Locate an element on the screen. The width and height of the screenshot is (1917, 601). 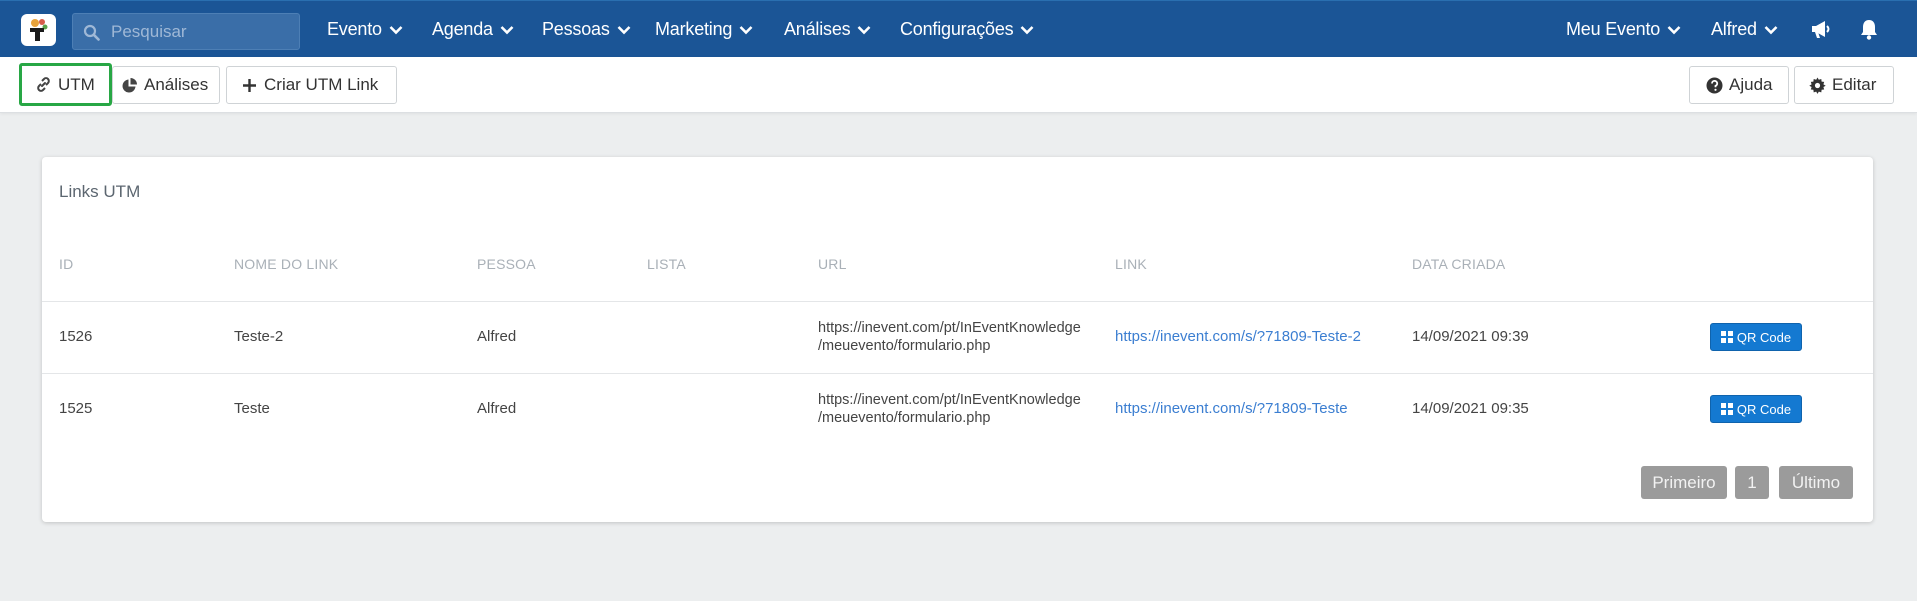
ajuda-button-label: Ajuda is located at coordinates (1751, 84).